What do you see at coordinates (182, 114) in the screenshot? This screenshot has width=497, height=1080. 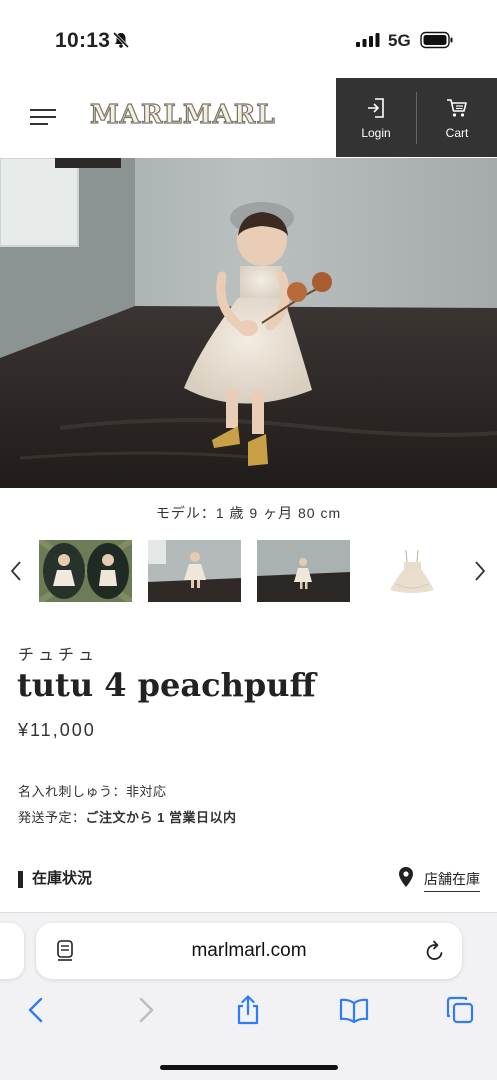 I see `site-logo: MARLMARL` at bounding box center [182, 114].